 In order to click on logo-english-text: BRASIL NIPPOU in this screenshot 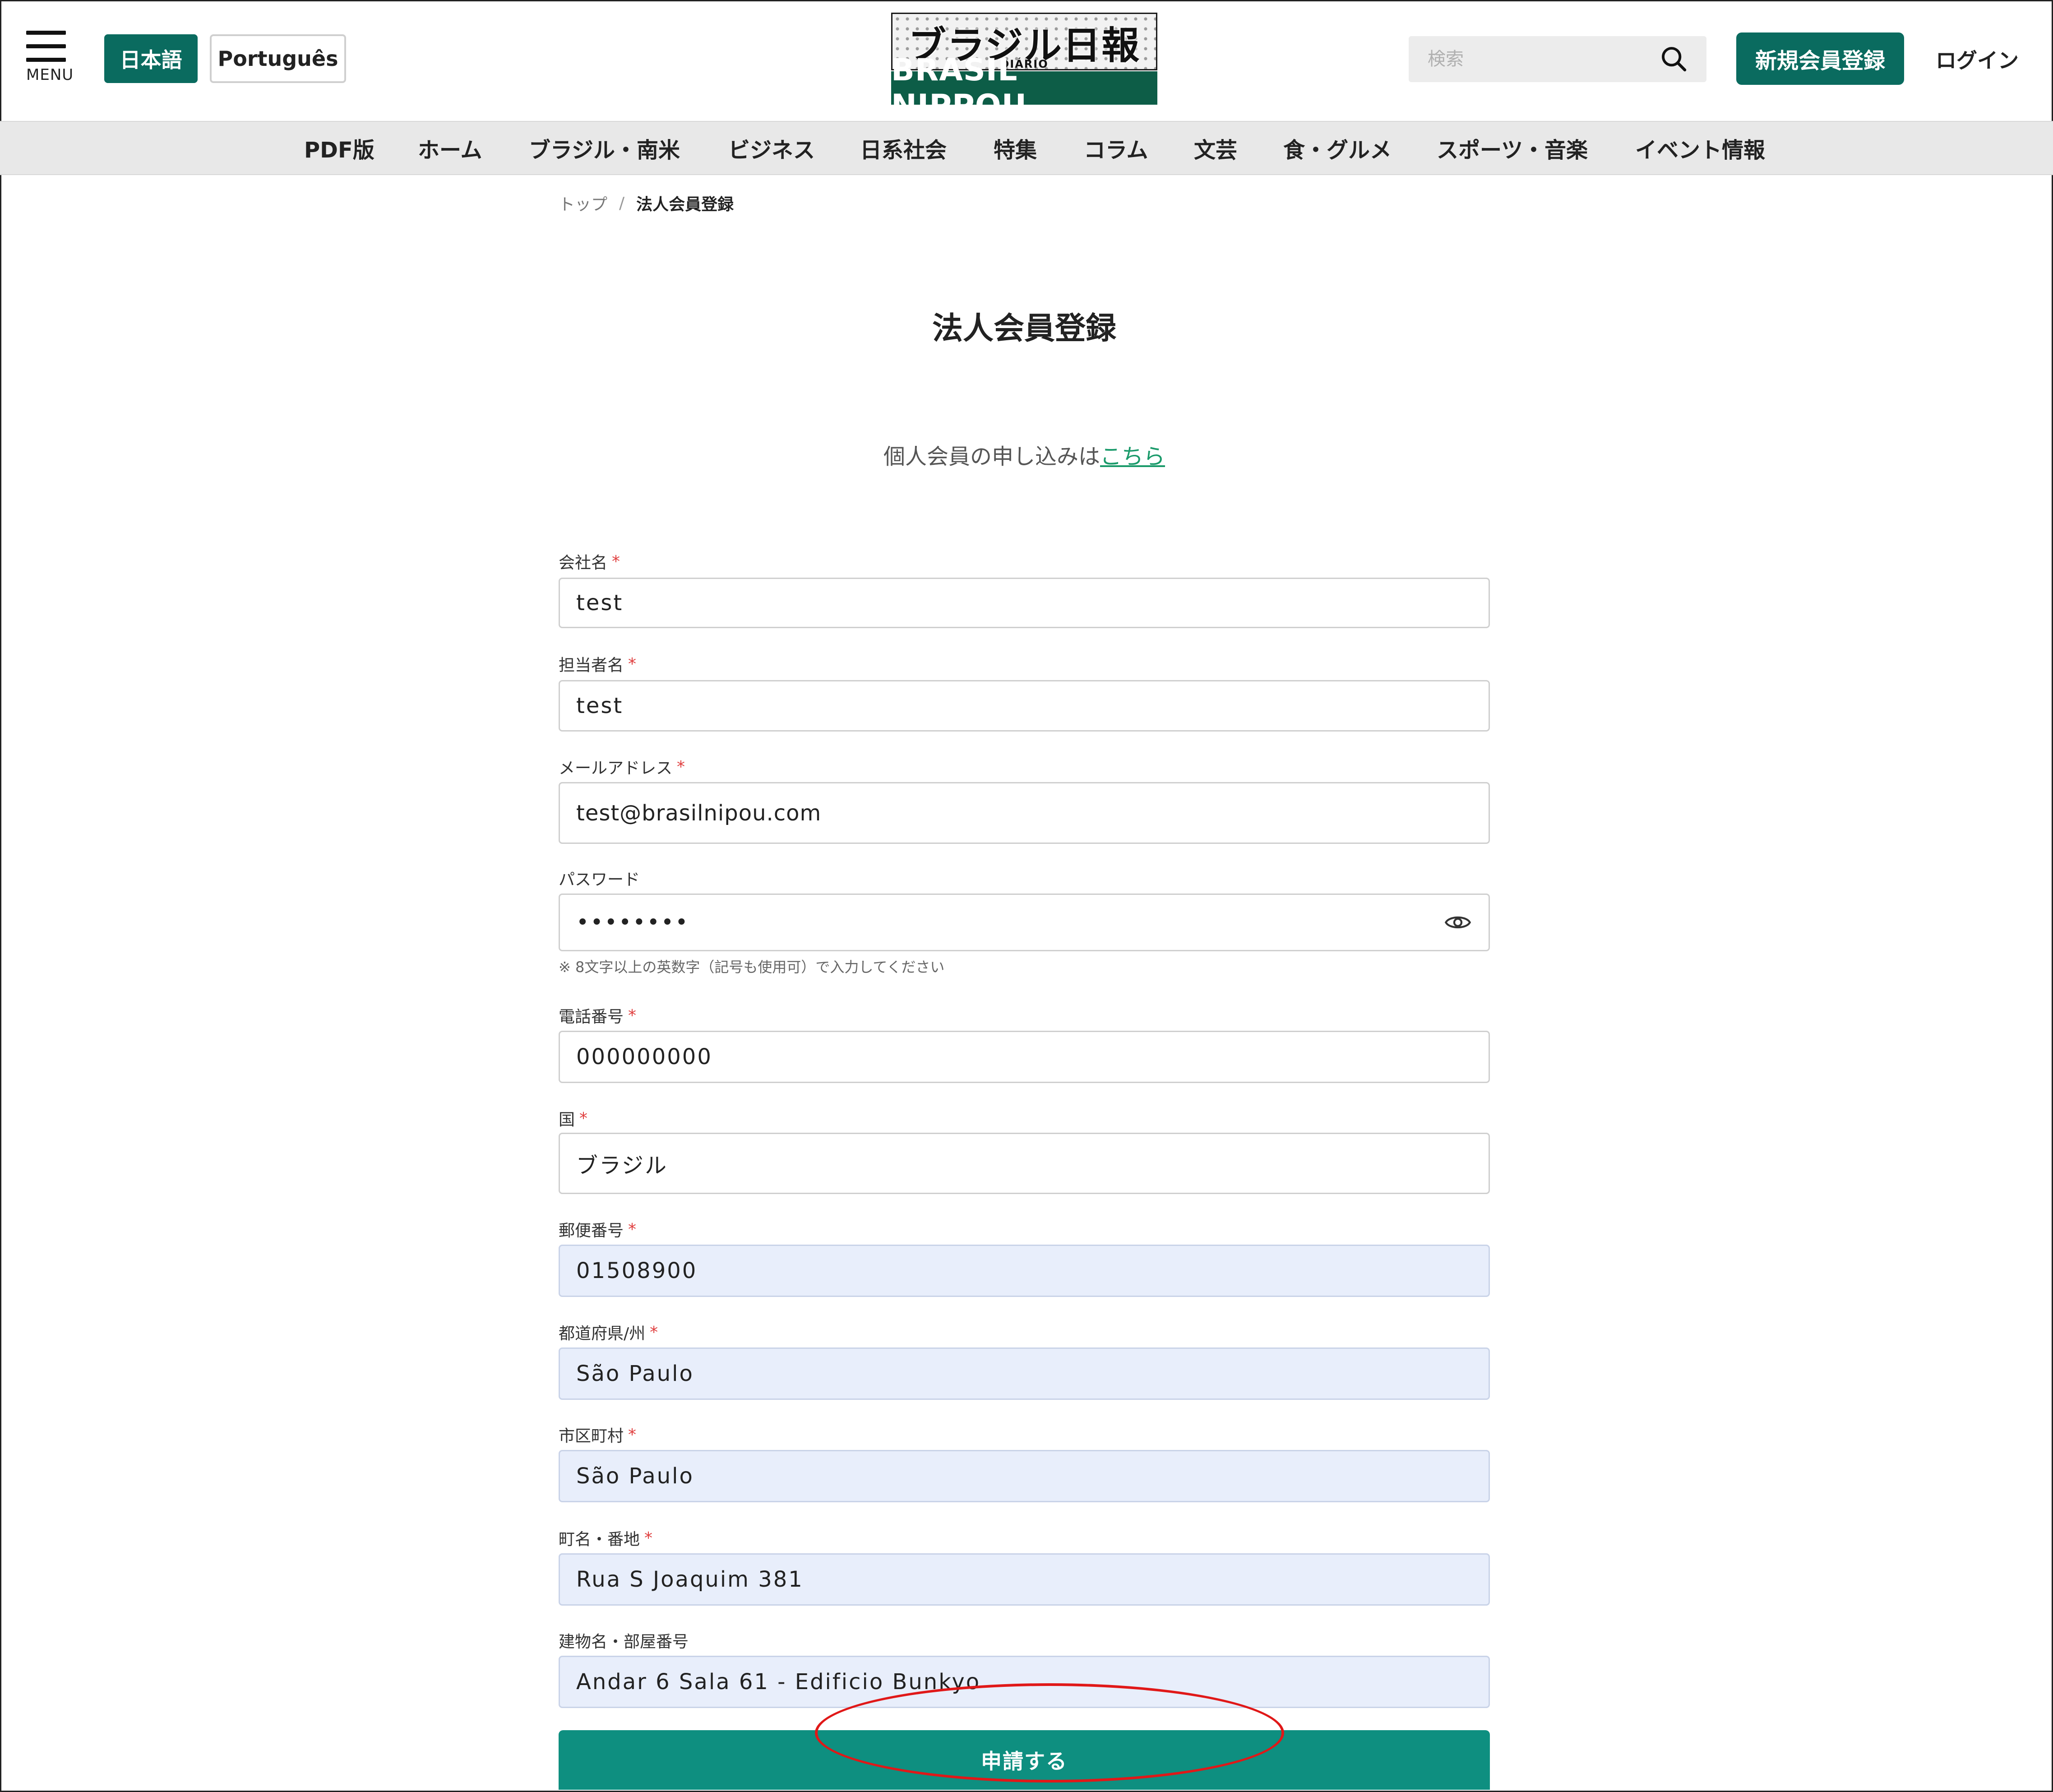, I will do `click(1024, 88)`.